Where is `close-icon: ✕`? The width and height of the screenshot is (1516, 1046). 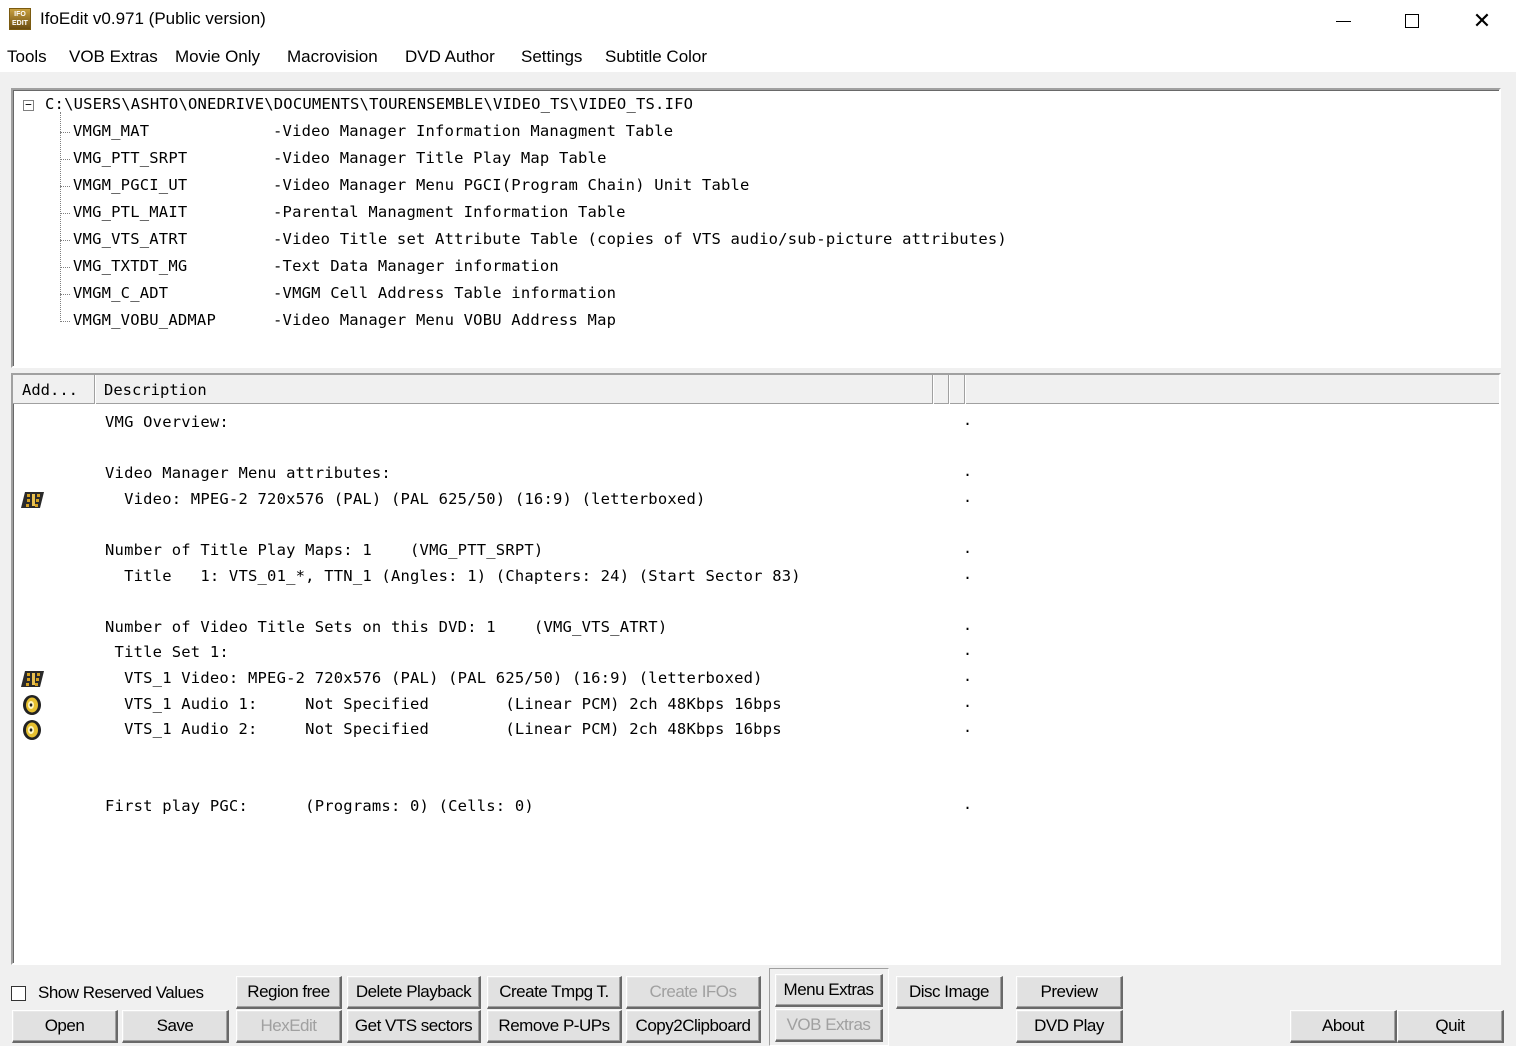 close-icon: ✕ is located at coordinates (1482, 20).